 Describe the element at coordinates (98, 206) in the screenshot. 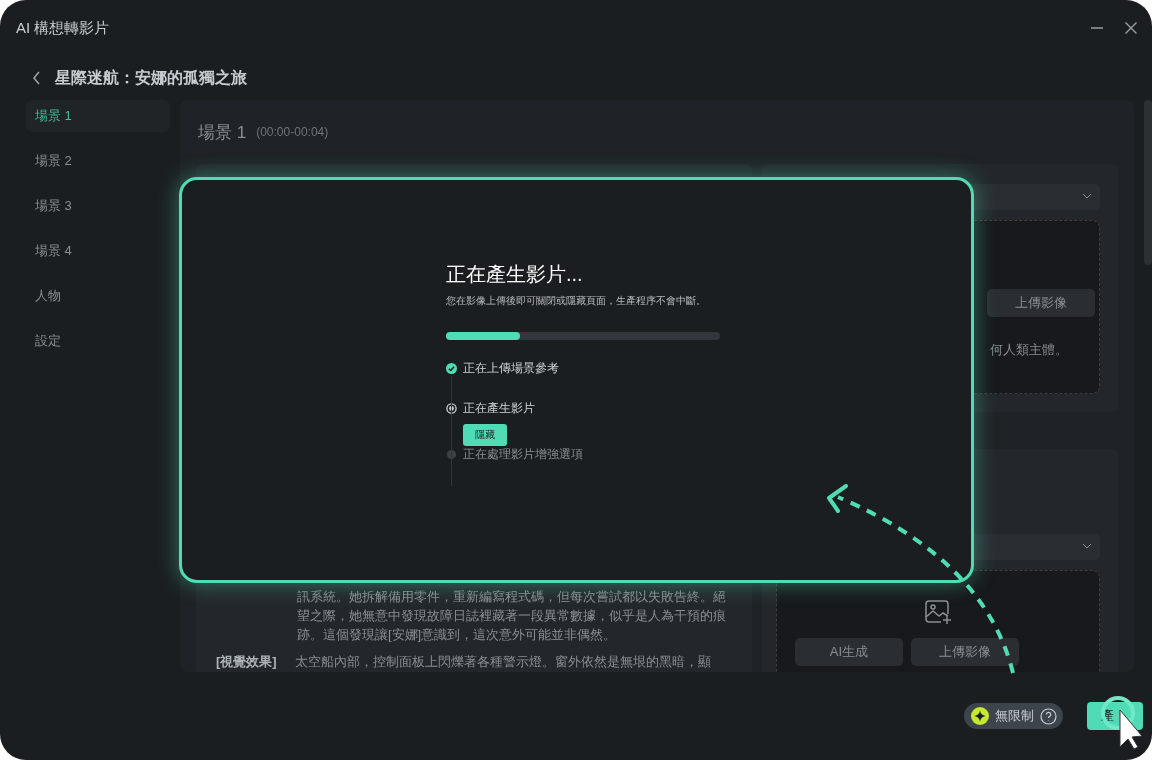

I see `sidebar-item: 場景 3` at that location.